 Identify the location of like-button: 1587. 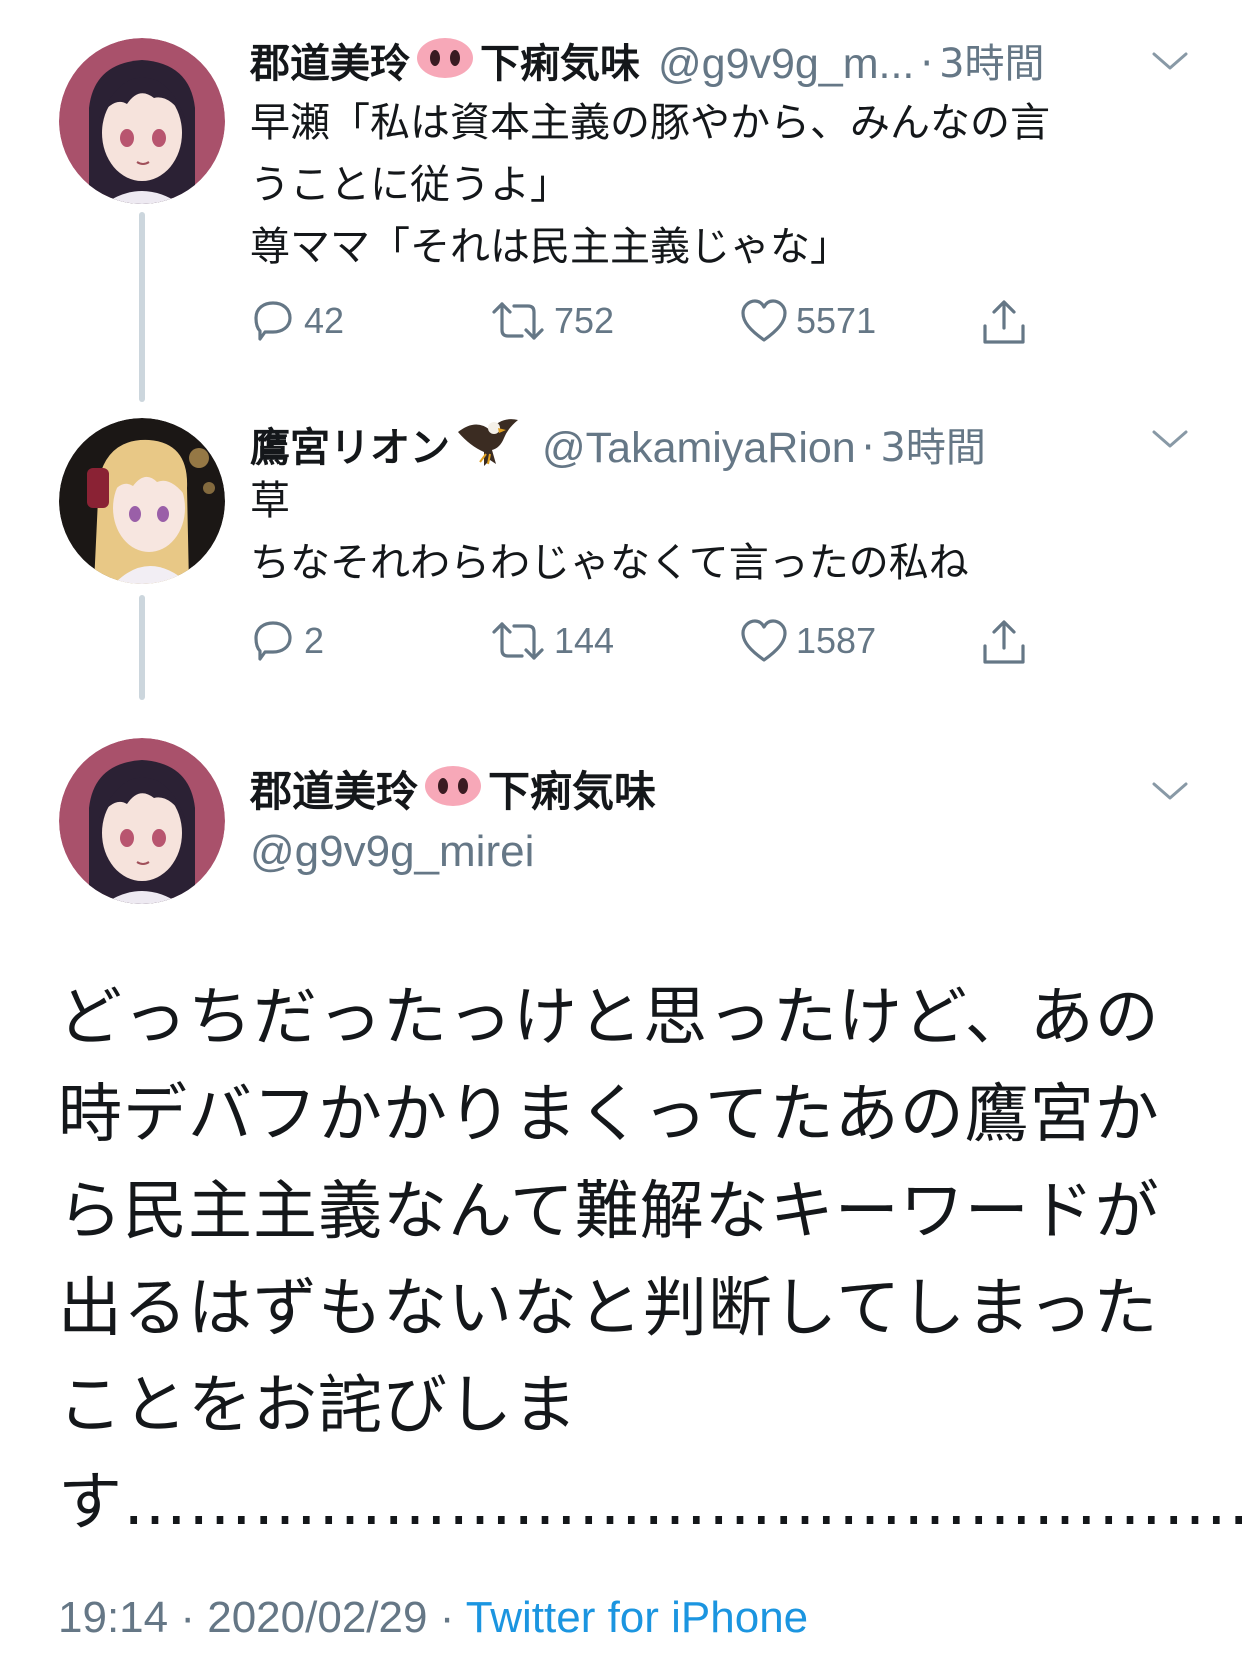
(808, 641).